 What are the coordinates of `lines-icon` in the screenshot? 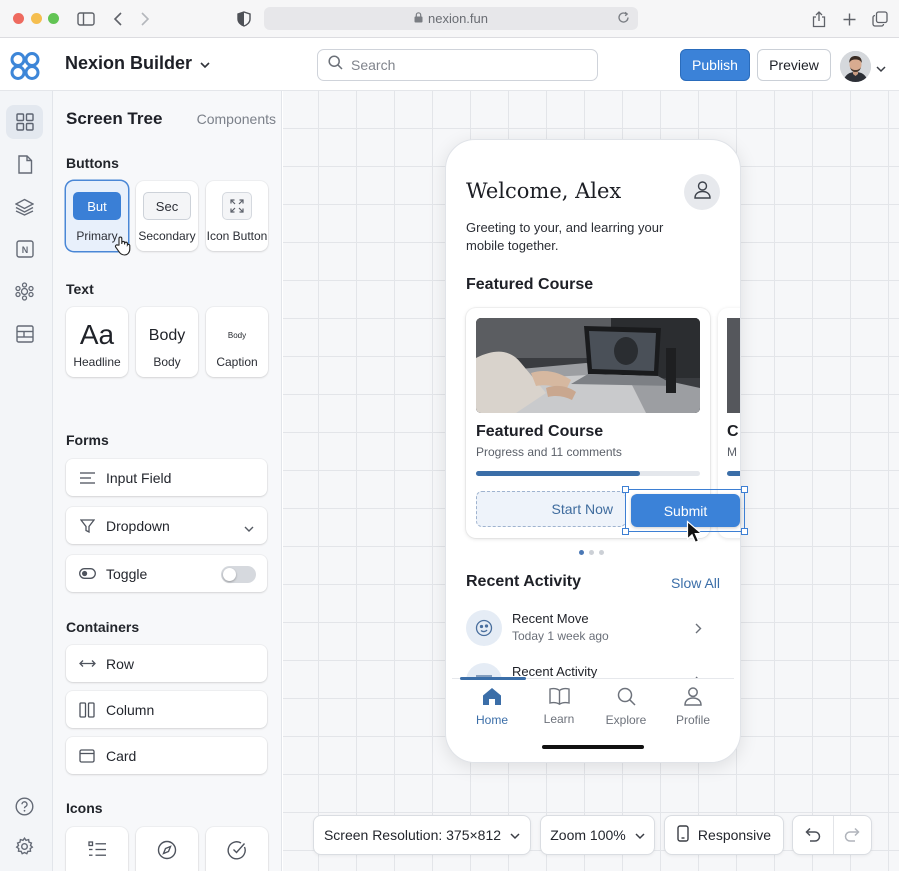 It's located at (87, 477).